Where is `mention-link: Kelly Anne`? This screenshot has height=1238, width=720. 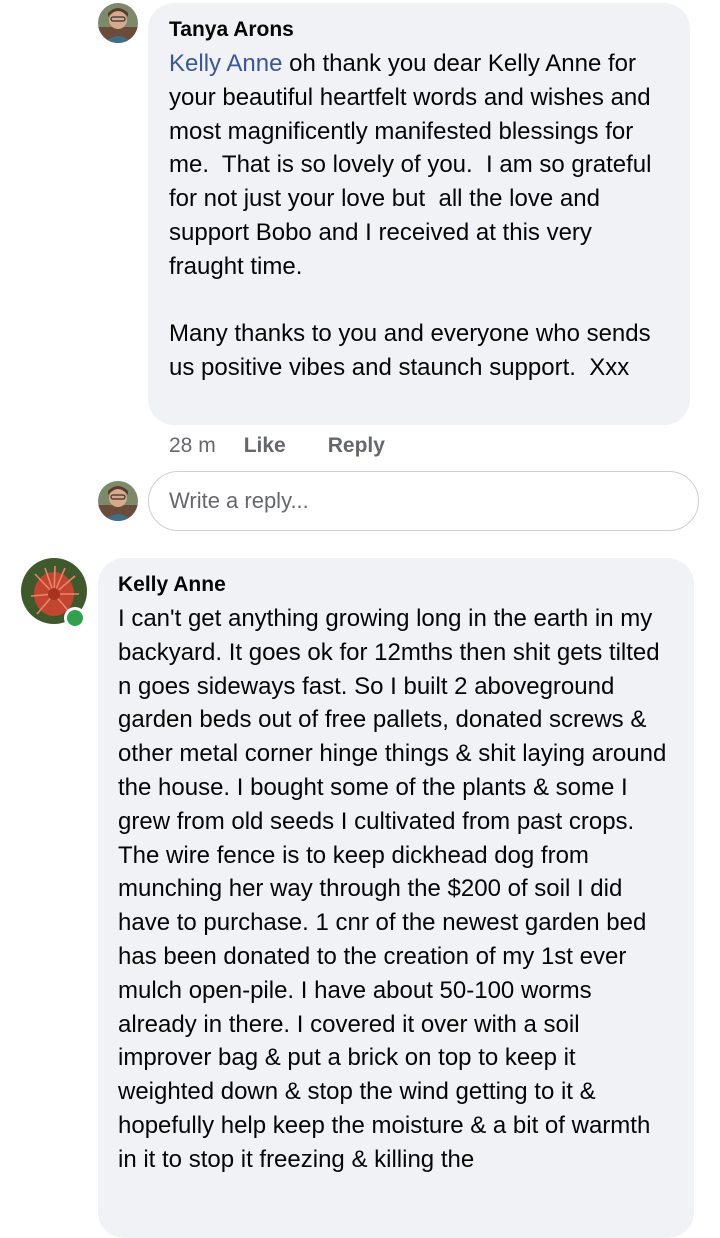 mention-link: Kelly Anne is located at coordinates (225, 63).